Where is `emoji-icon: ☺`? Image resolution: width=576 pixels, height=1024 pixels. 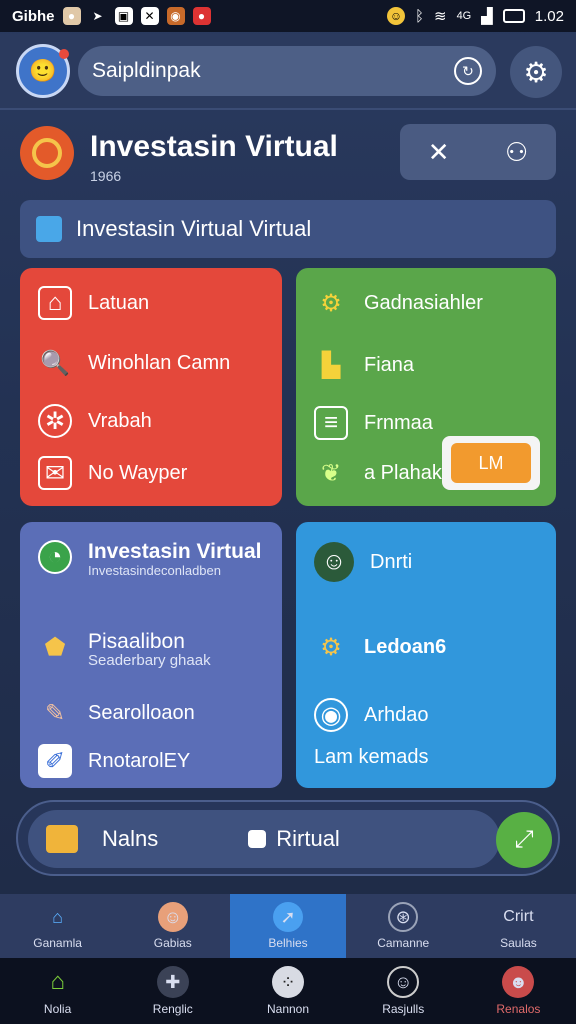
emoji-icon: ☺ is located at coordinates (395, 16).